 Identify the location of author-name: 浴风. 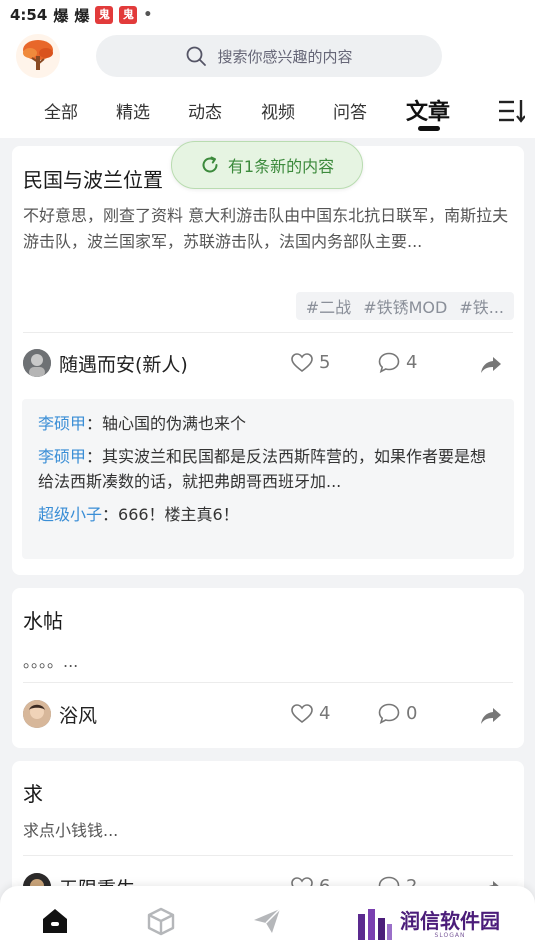
(78, 714).